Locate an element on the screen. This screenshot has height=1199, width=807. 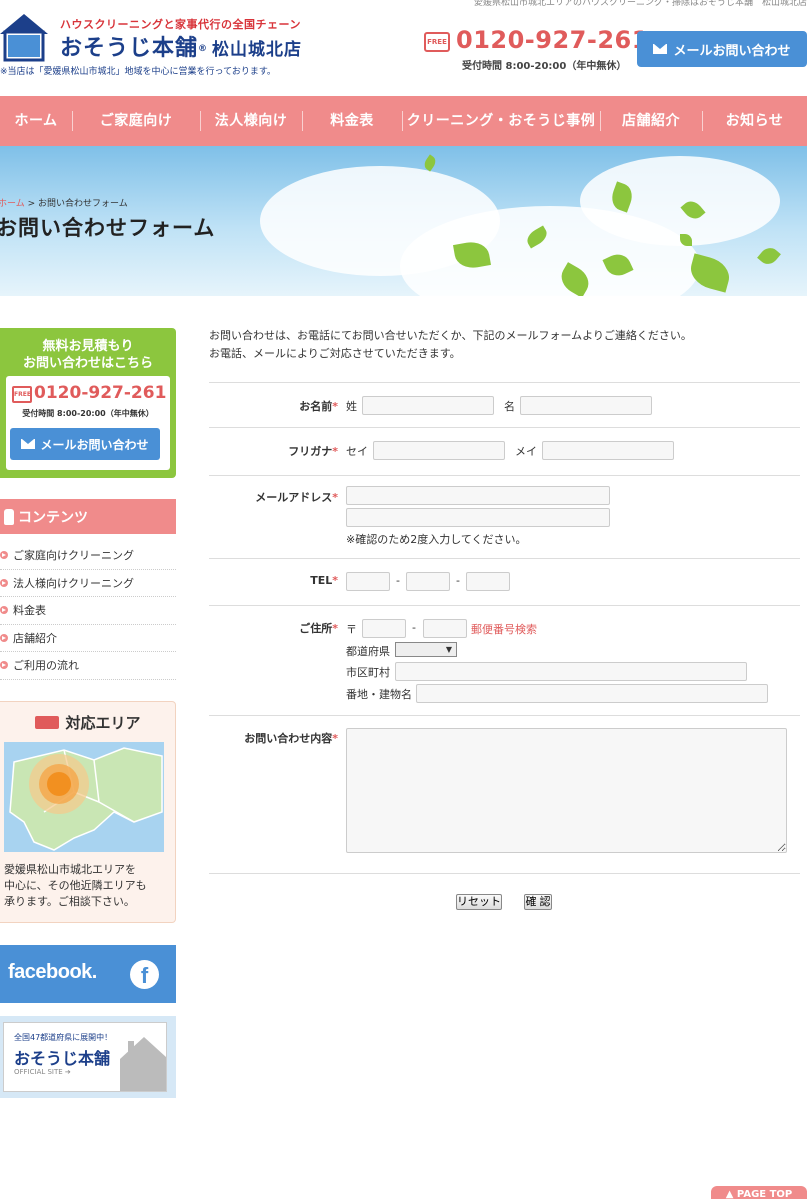
postal-search-link: 郵便番号検索 is located at coordinates (504, 629).